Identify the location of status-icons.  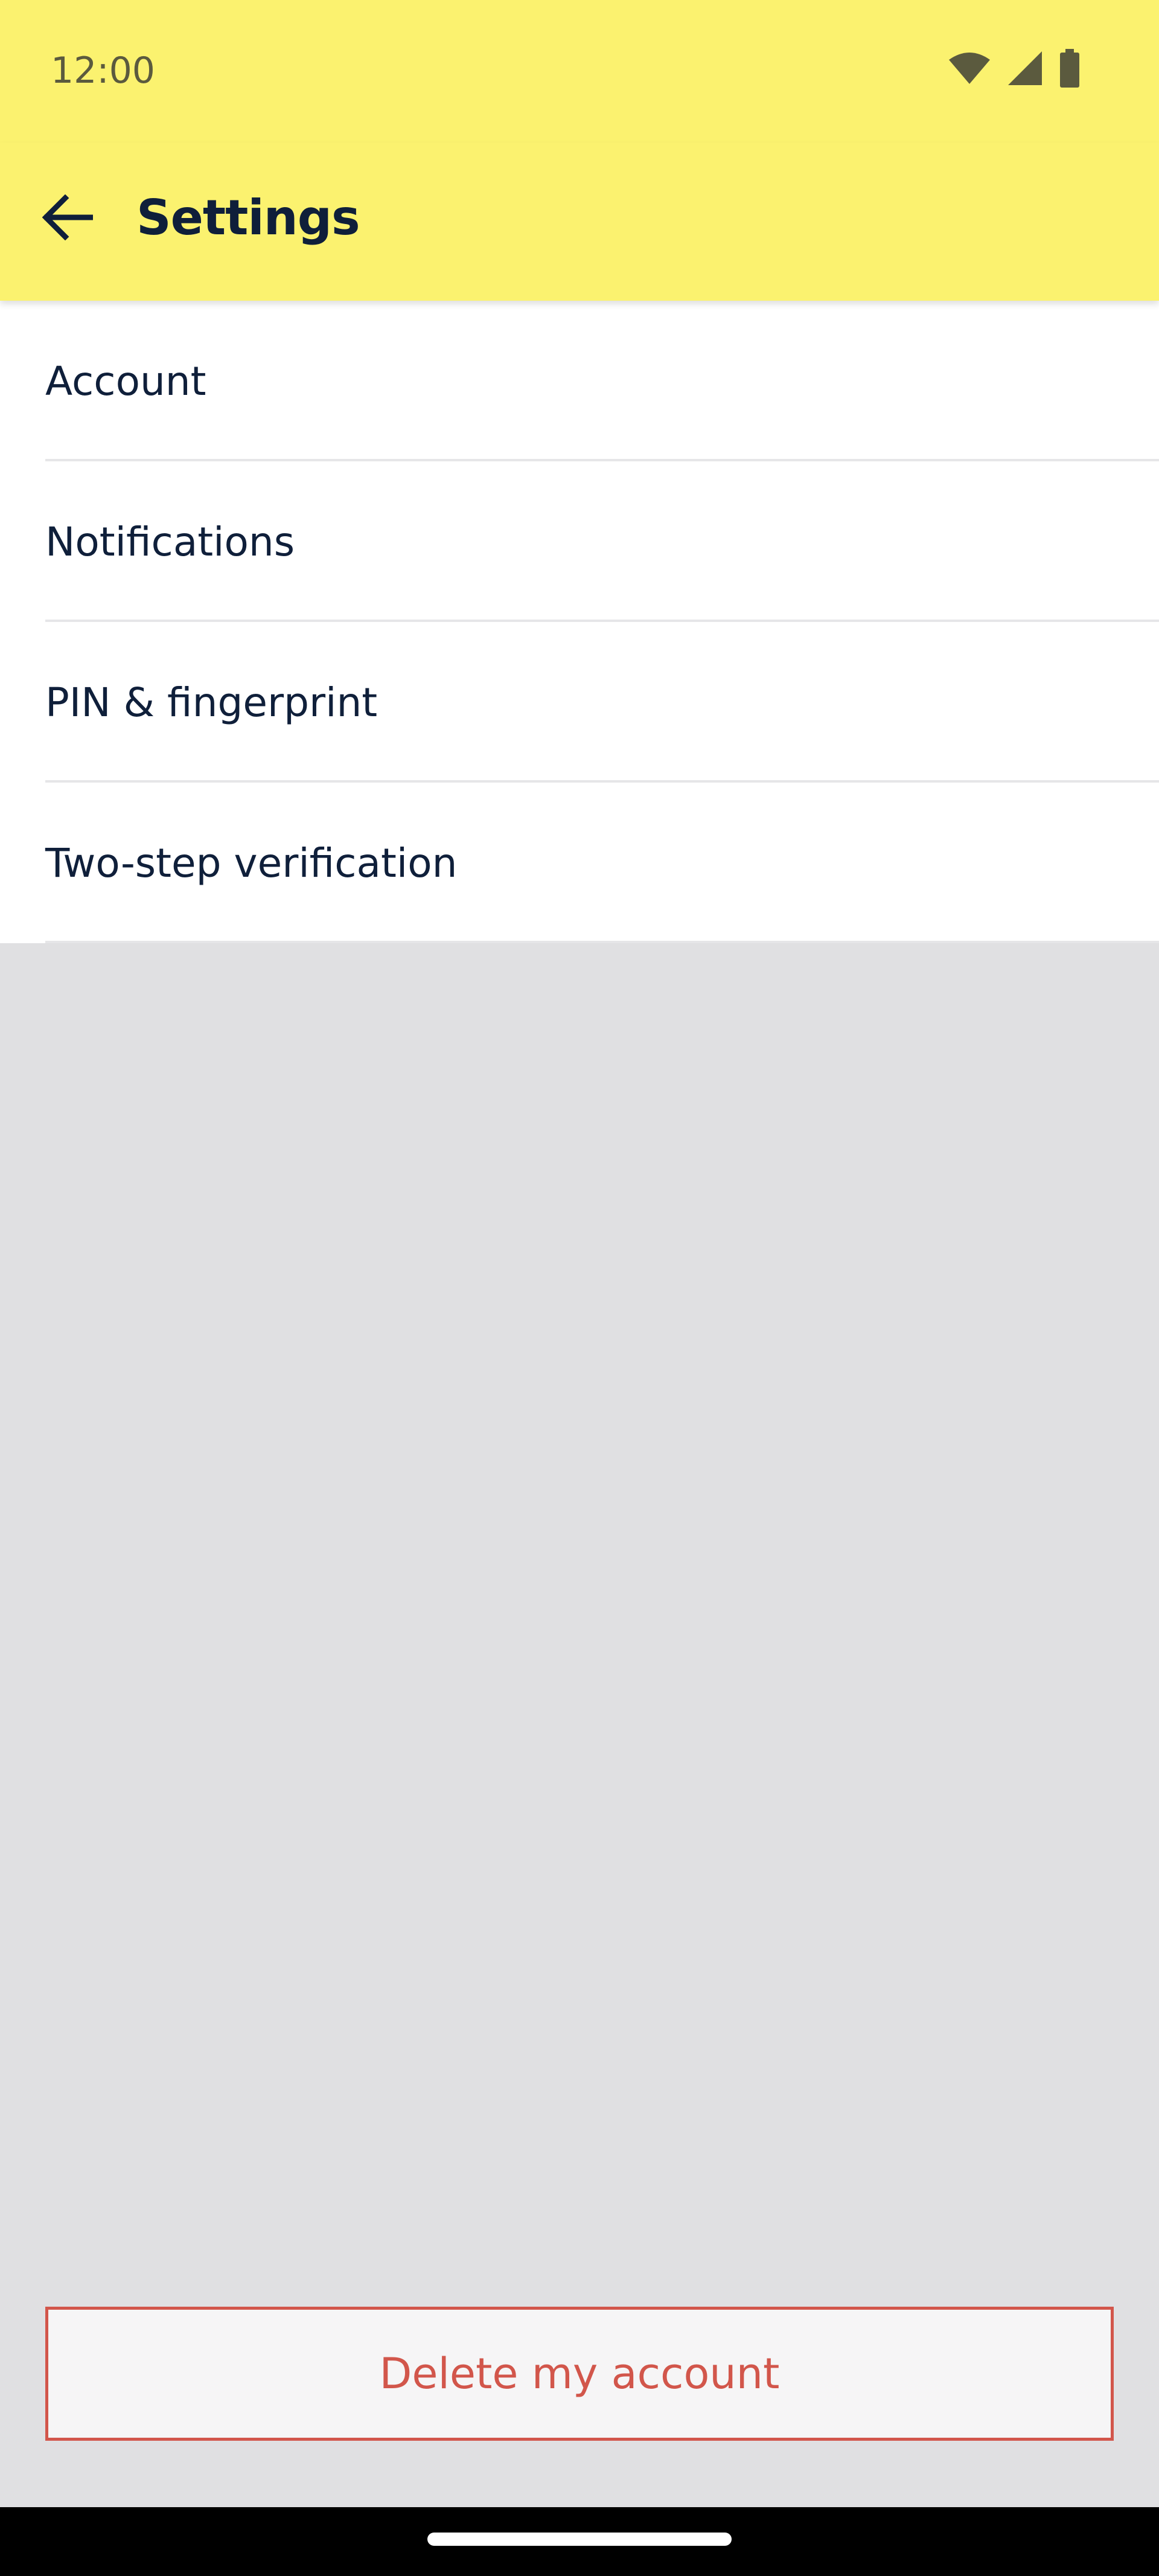
(1014, 69).